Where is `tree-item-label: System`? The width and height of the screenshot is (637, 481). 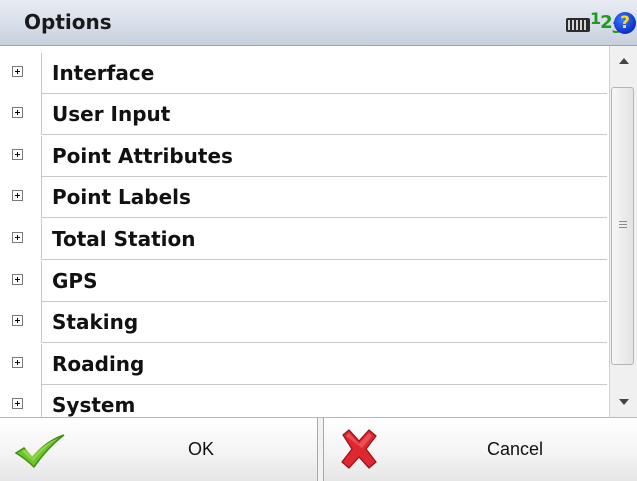 tree-item-label: System is located at coordinates (94, 405).